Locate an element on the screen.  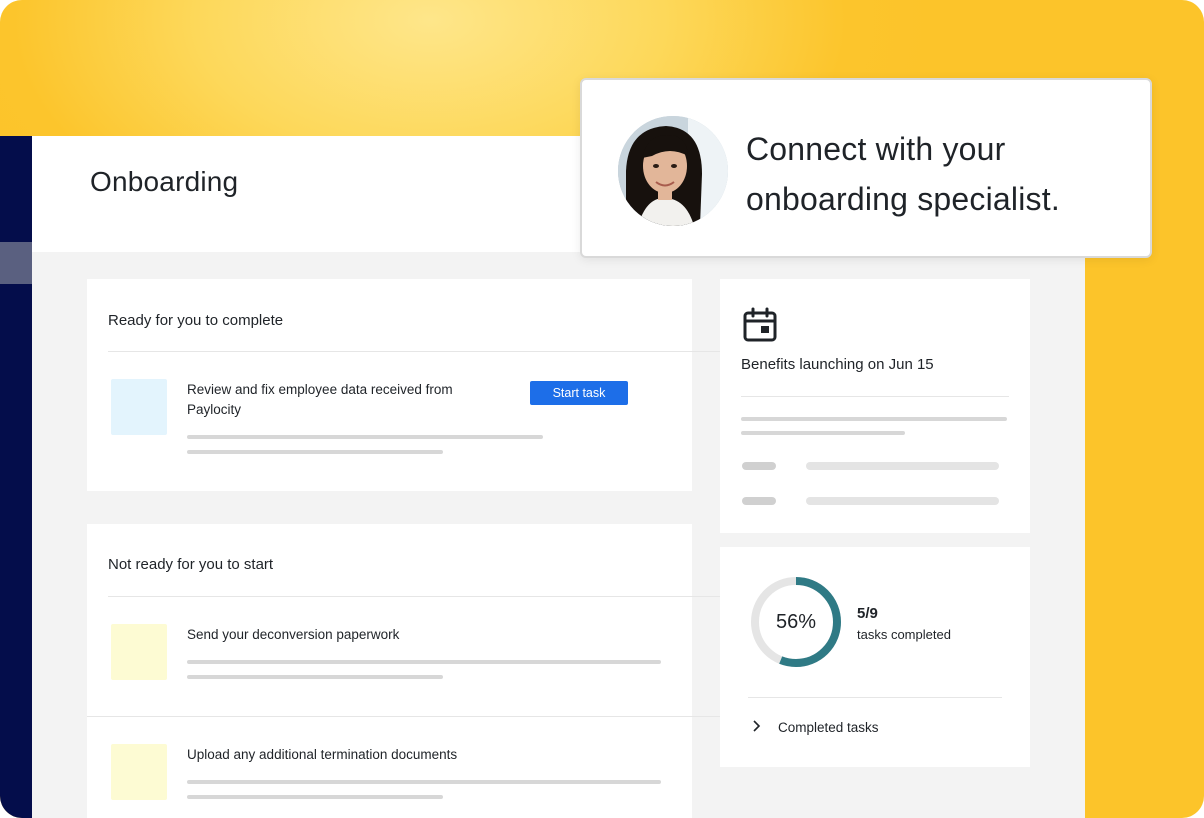
calendar-icon is located at coordinates (760, 324).